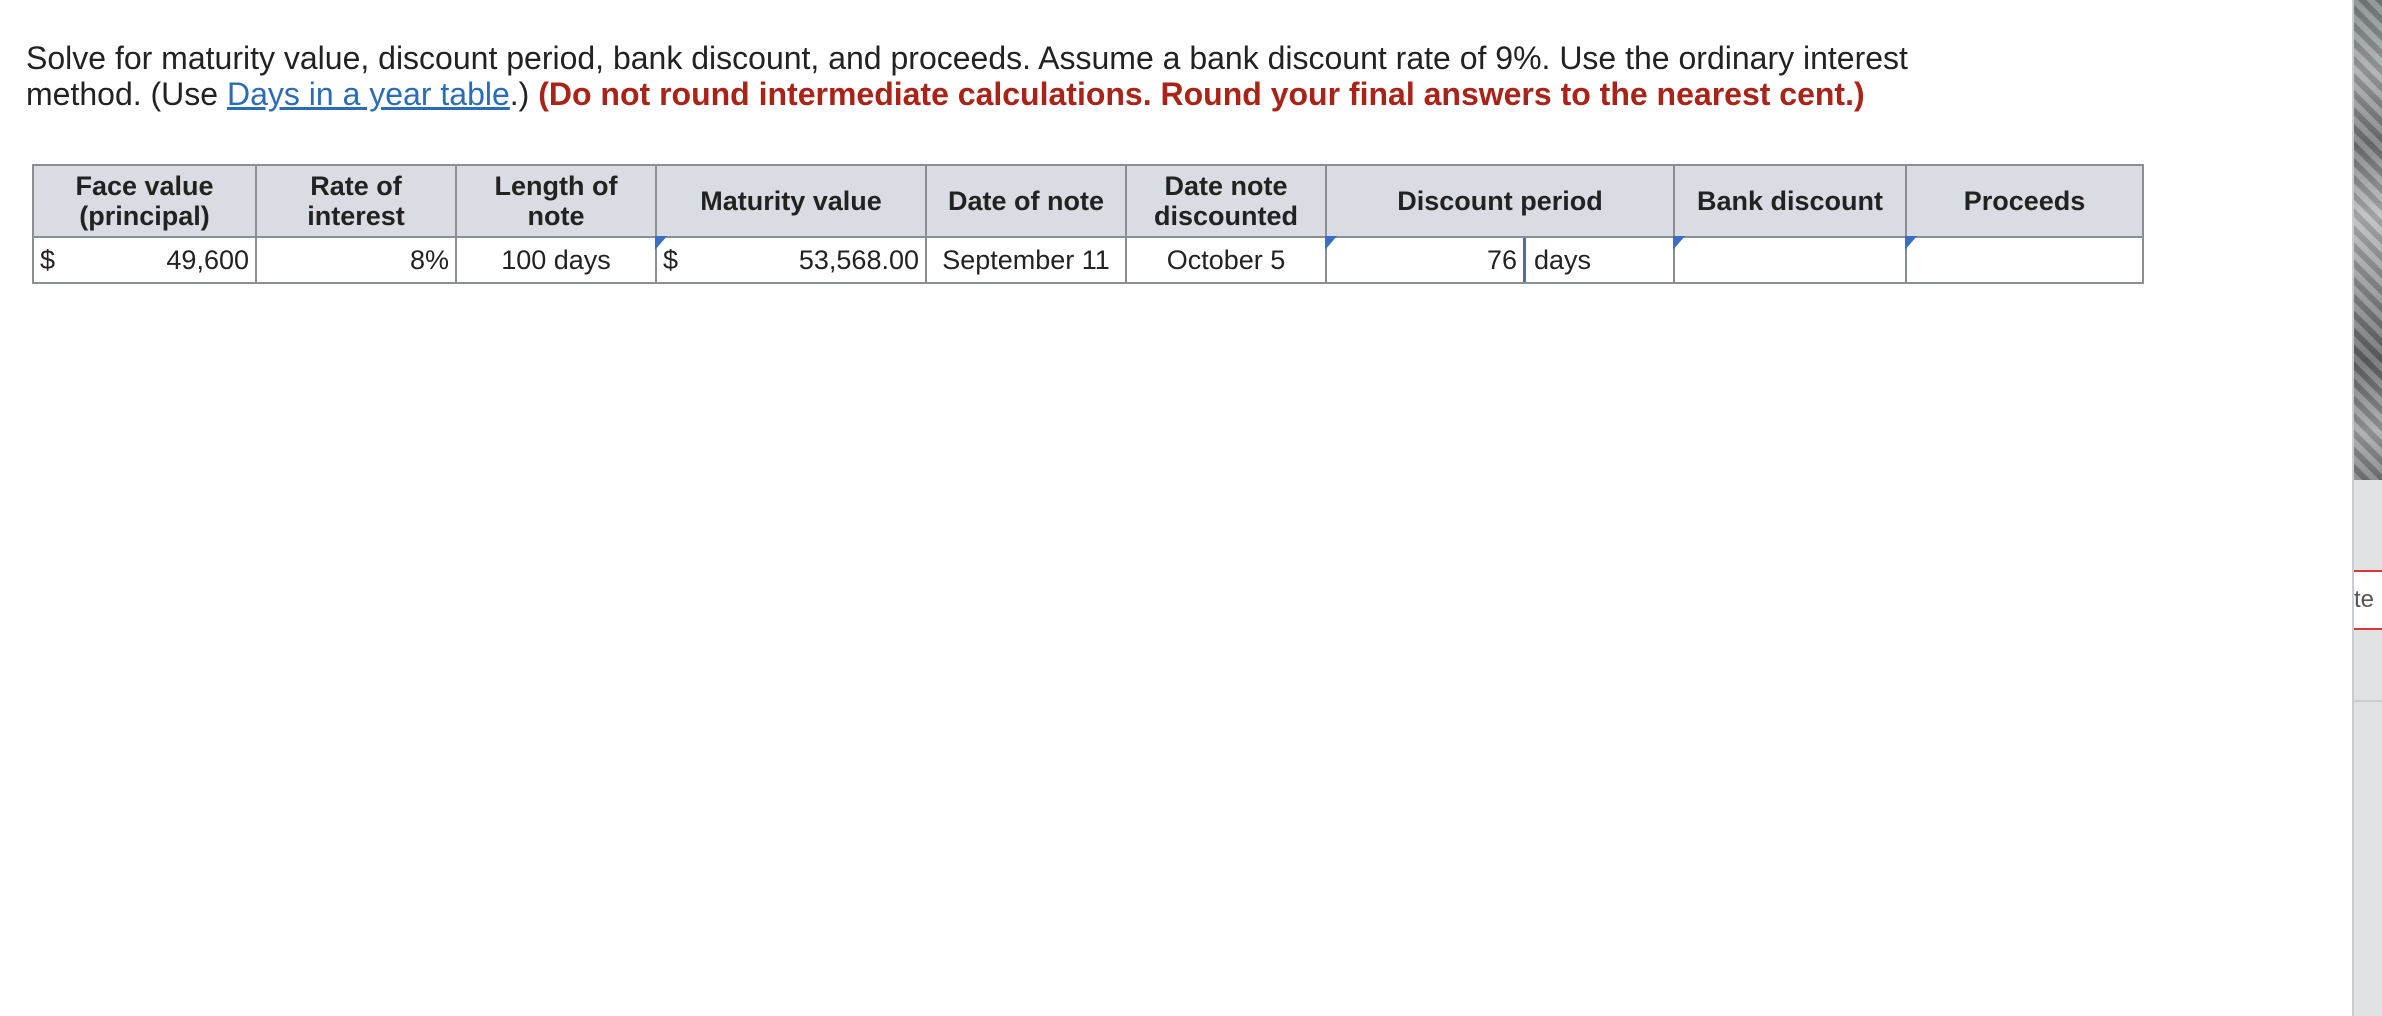  What do you see at coordinates (1226, 201) in the screenshot?
I see `header-date-note-discounted: Date note discounted` at bounding box center [1226, 201].